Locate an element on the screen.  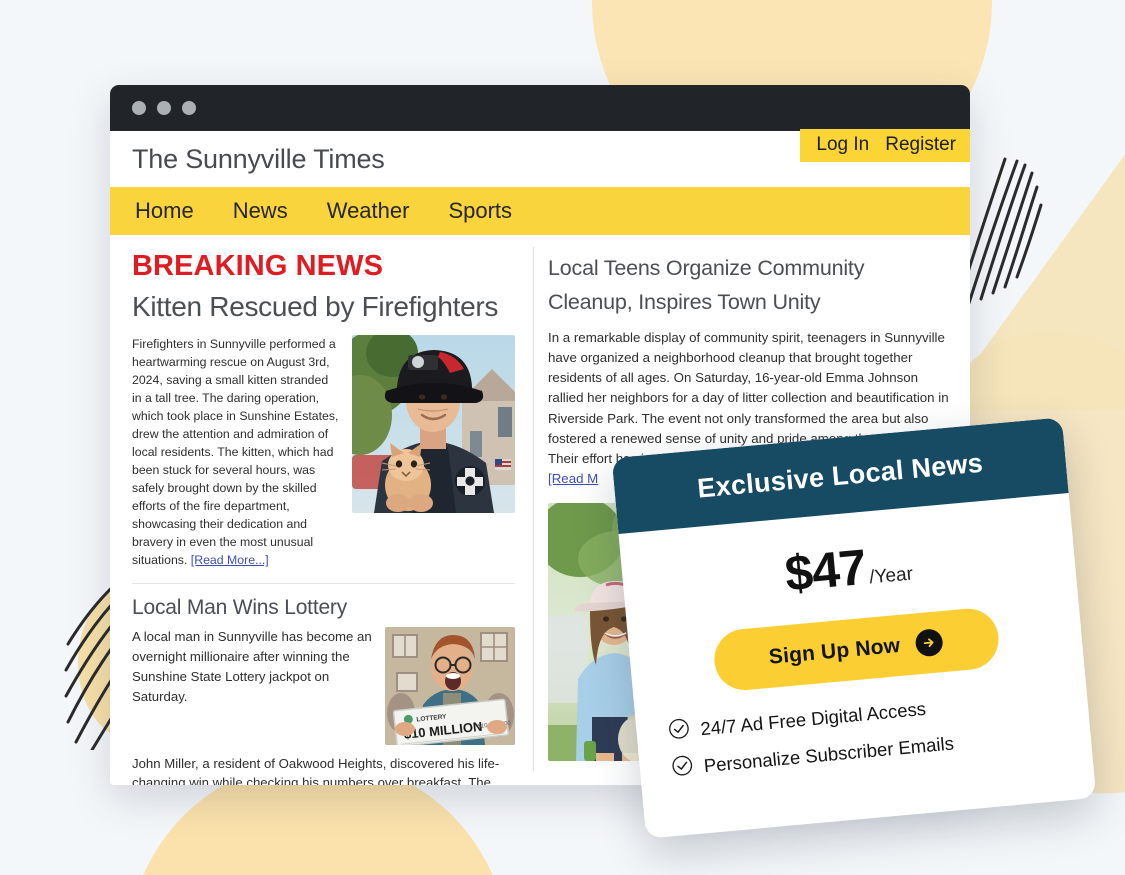
site-nav: Home News Weather Sports is located at coordinates (540, 211).